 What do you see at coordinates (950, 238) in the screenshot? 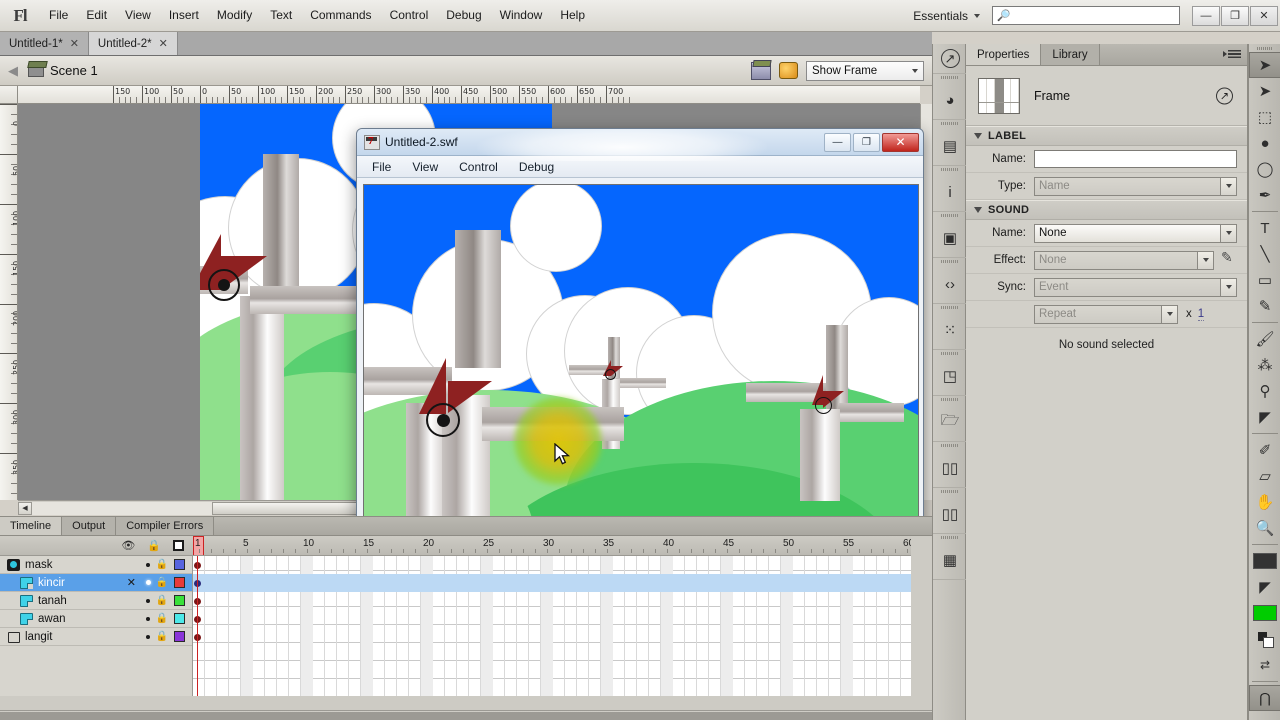
I see `transform-icon: ▣` at bounding box center [950, 238].